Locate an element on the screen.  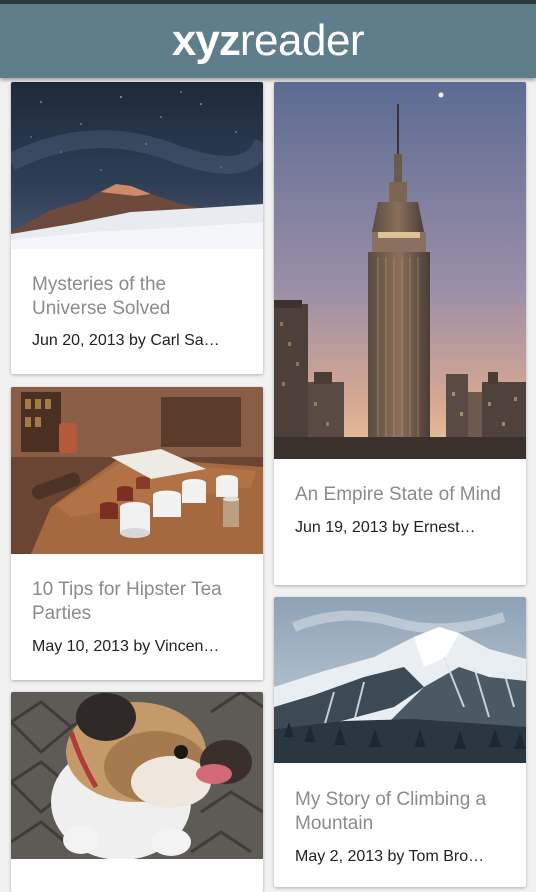
app-logo: xyzreader is located at coordinates (268, 40).